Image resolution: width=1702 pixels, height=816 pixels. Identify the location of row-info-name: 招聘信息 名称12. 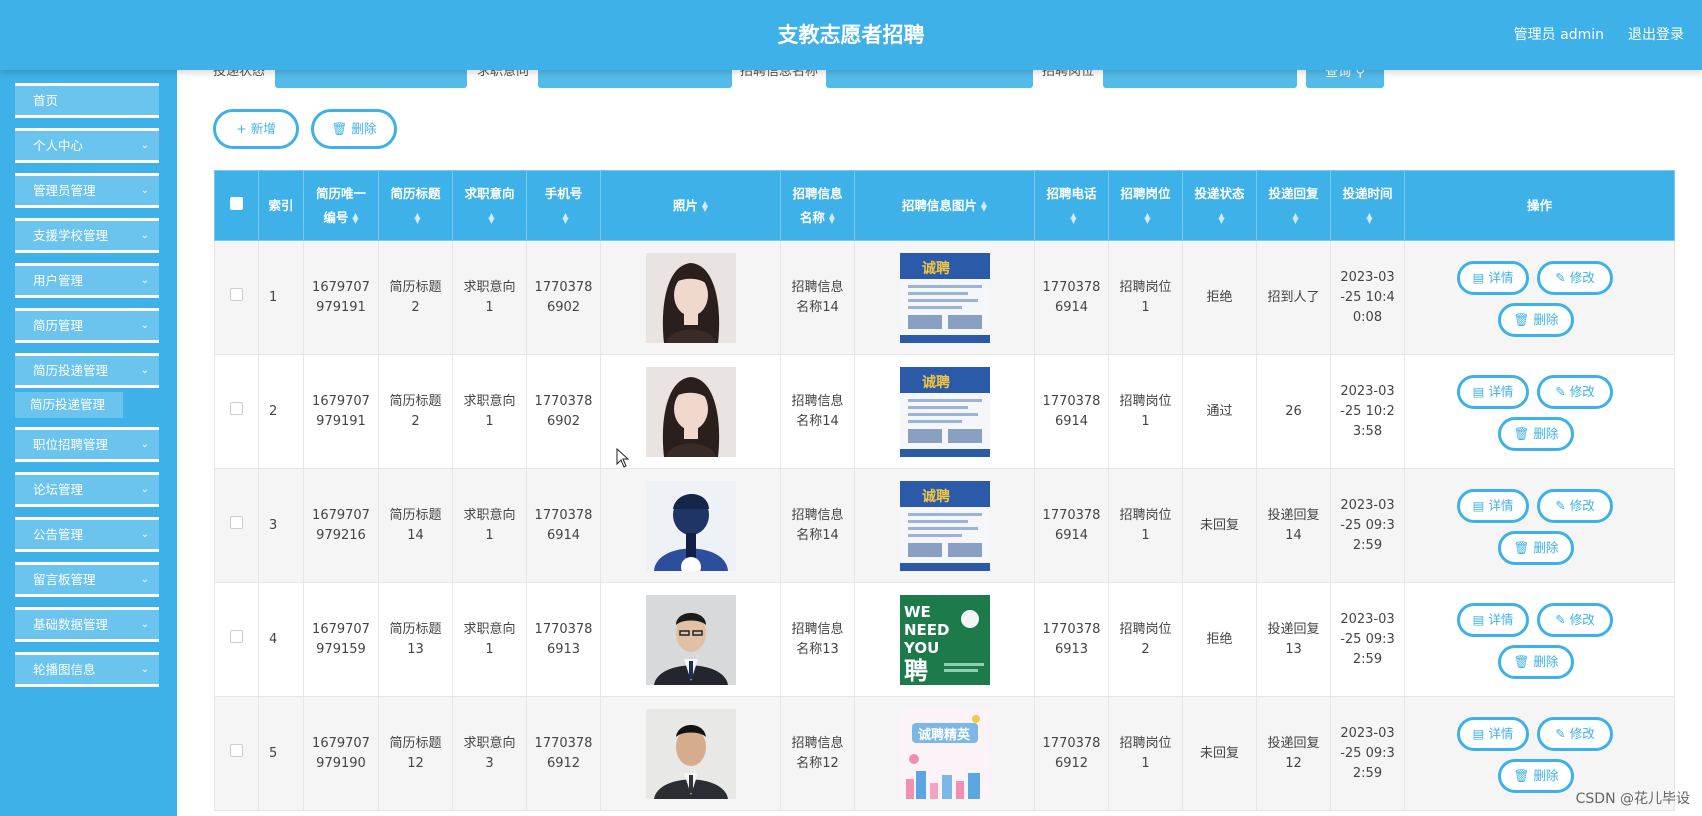
(817, 753).